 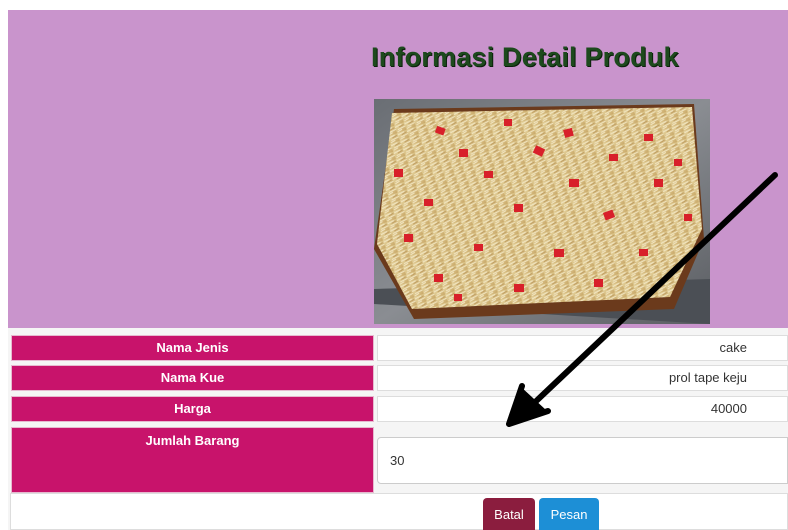 I want to click on quantity-field-wrapper, so click(x=582, y=460).